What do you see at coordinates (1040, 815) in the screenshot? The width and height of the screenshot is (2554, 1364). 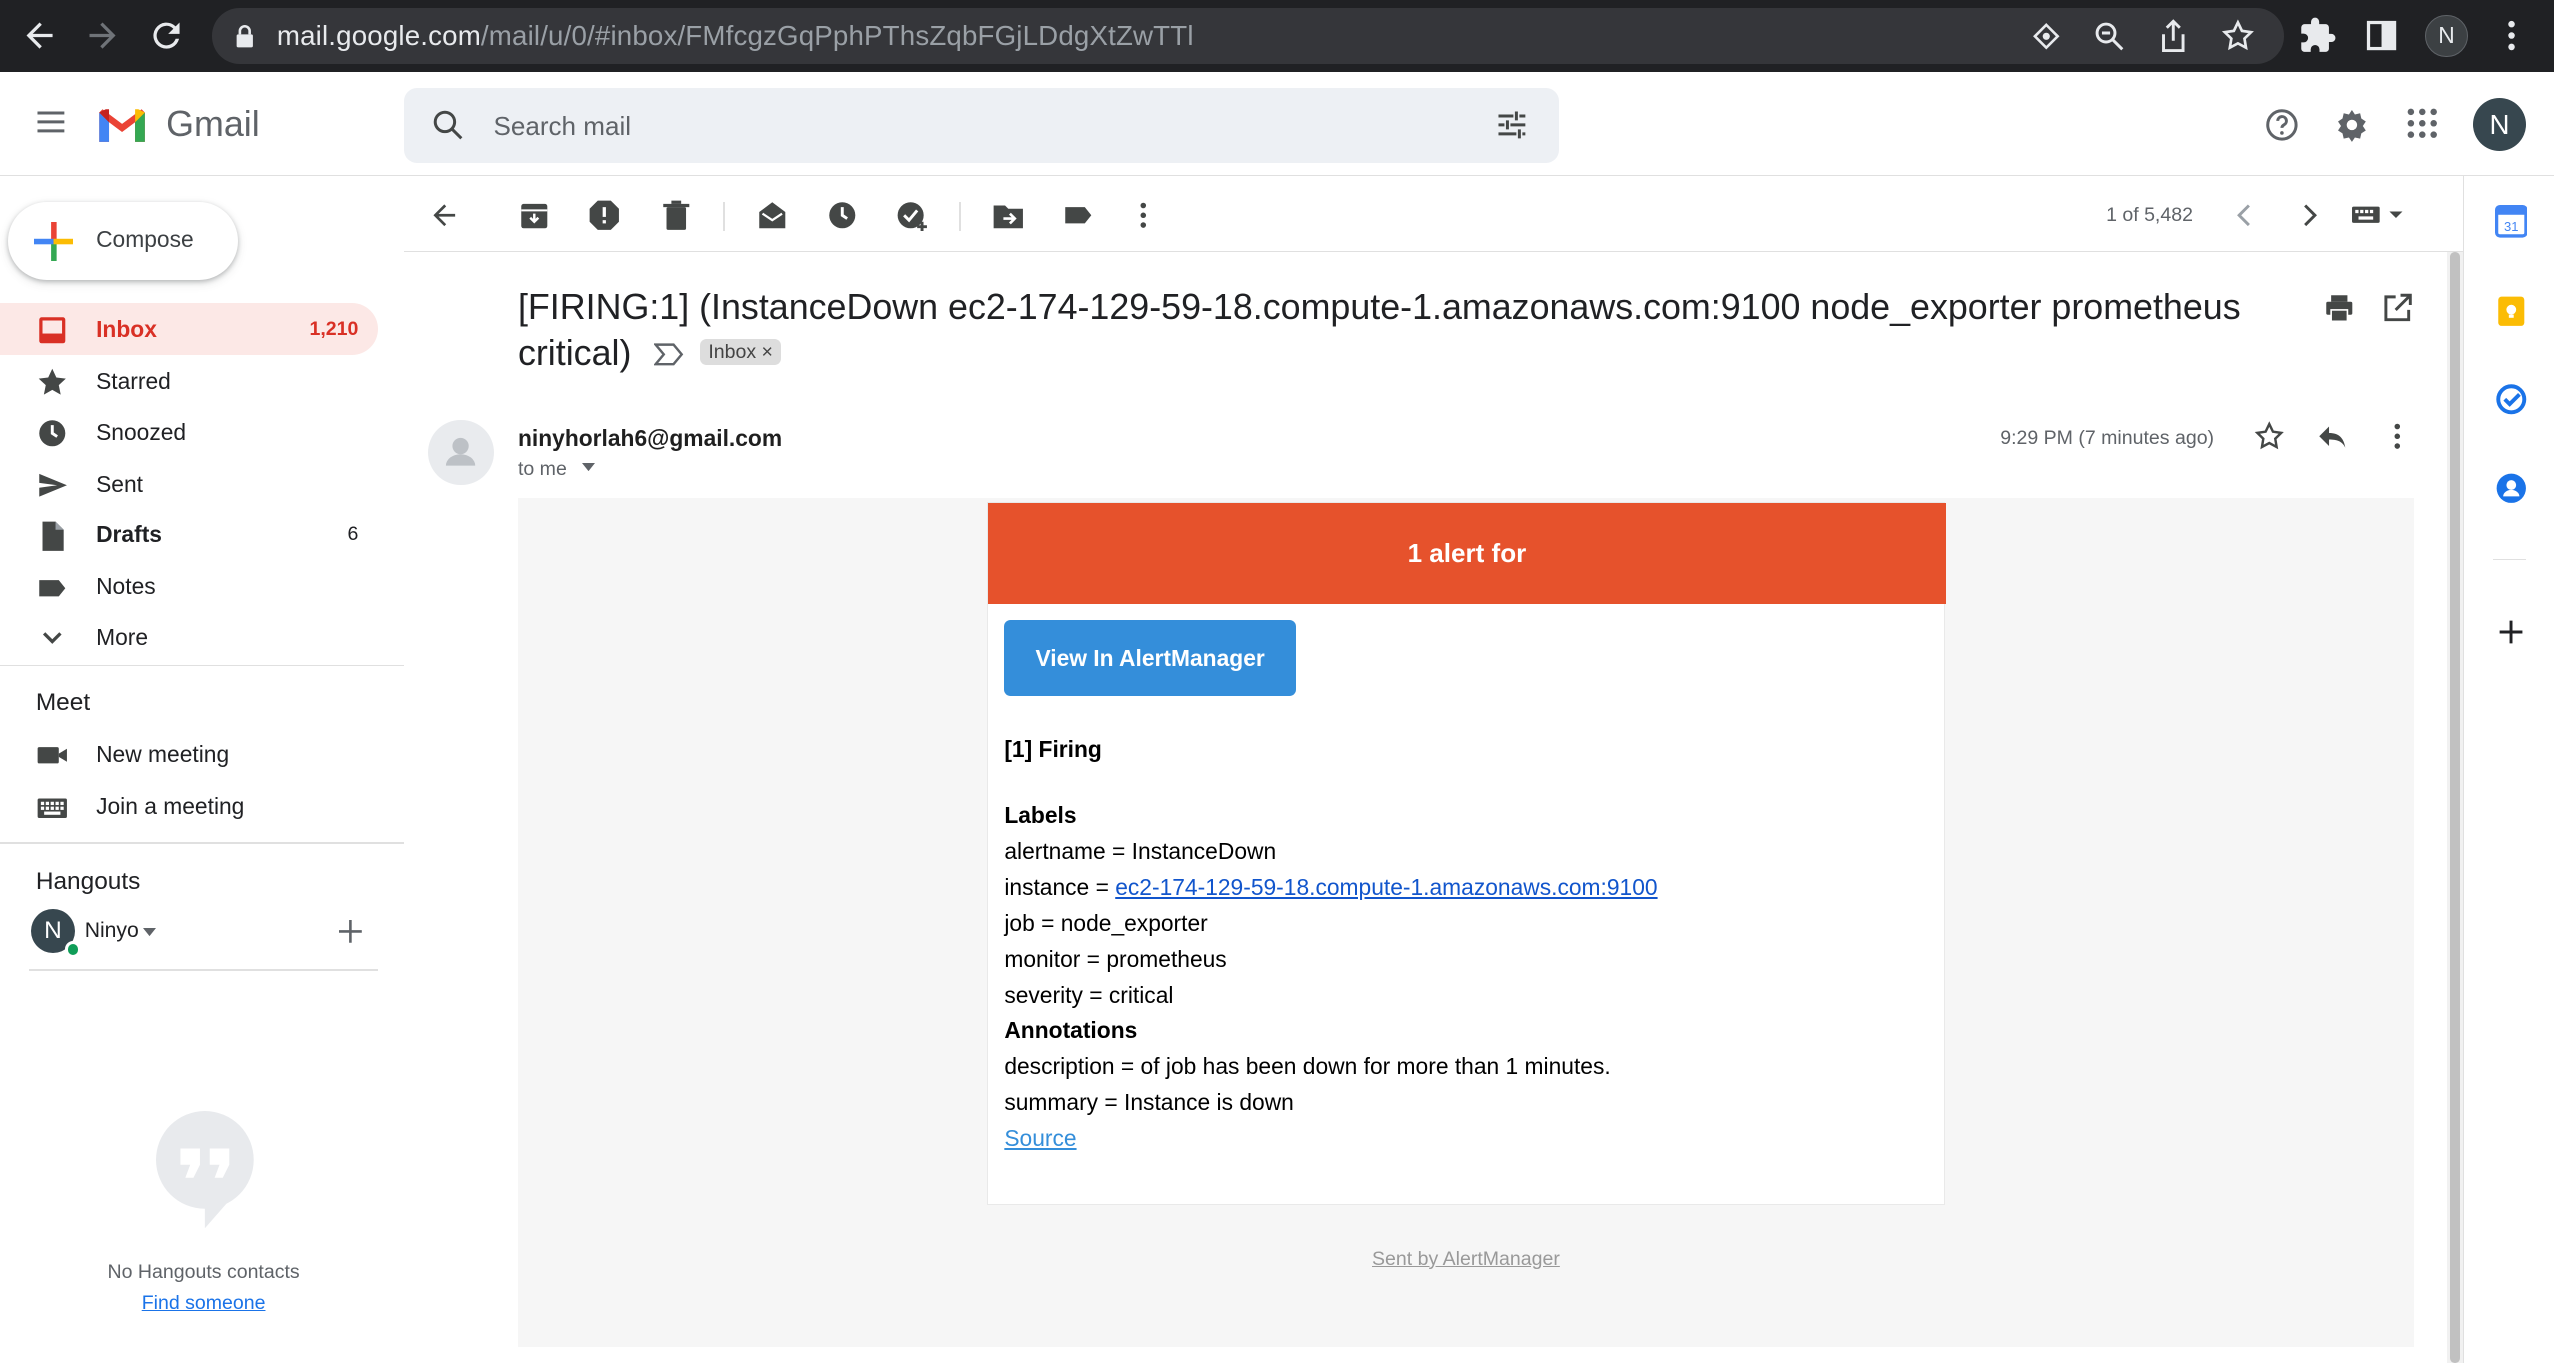 I see `labels-heading: Labels` at bounding box center [1040, 815].